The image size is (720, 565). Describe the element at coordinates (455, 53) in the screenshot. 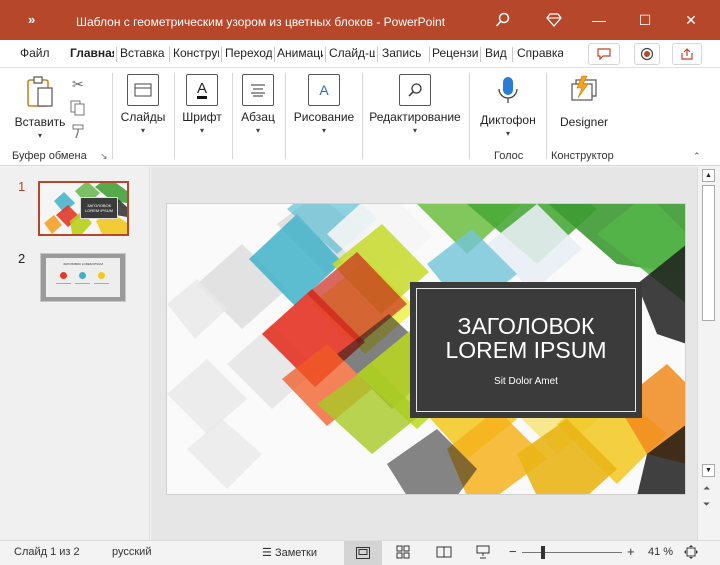

I see `tab-review: Рецензирование` at that location.